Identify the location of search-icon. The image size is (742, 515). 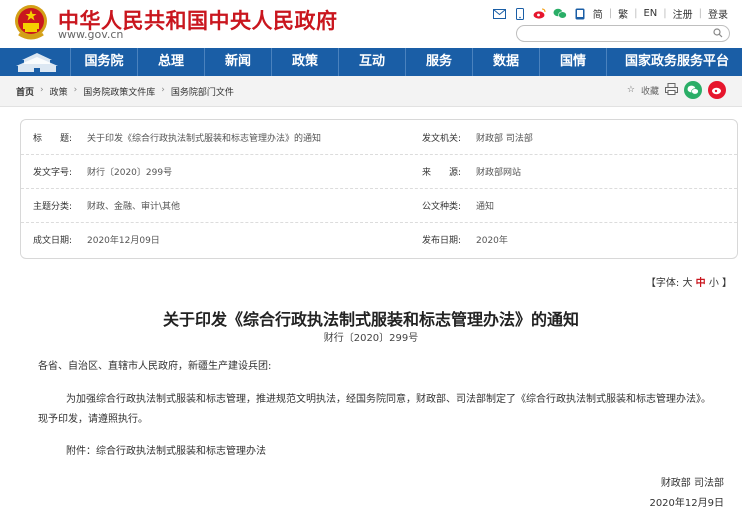
(718, 33).